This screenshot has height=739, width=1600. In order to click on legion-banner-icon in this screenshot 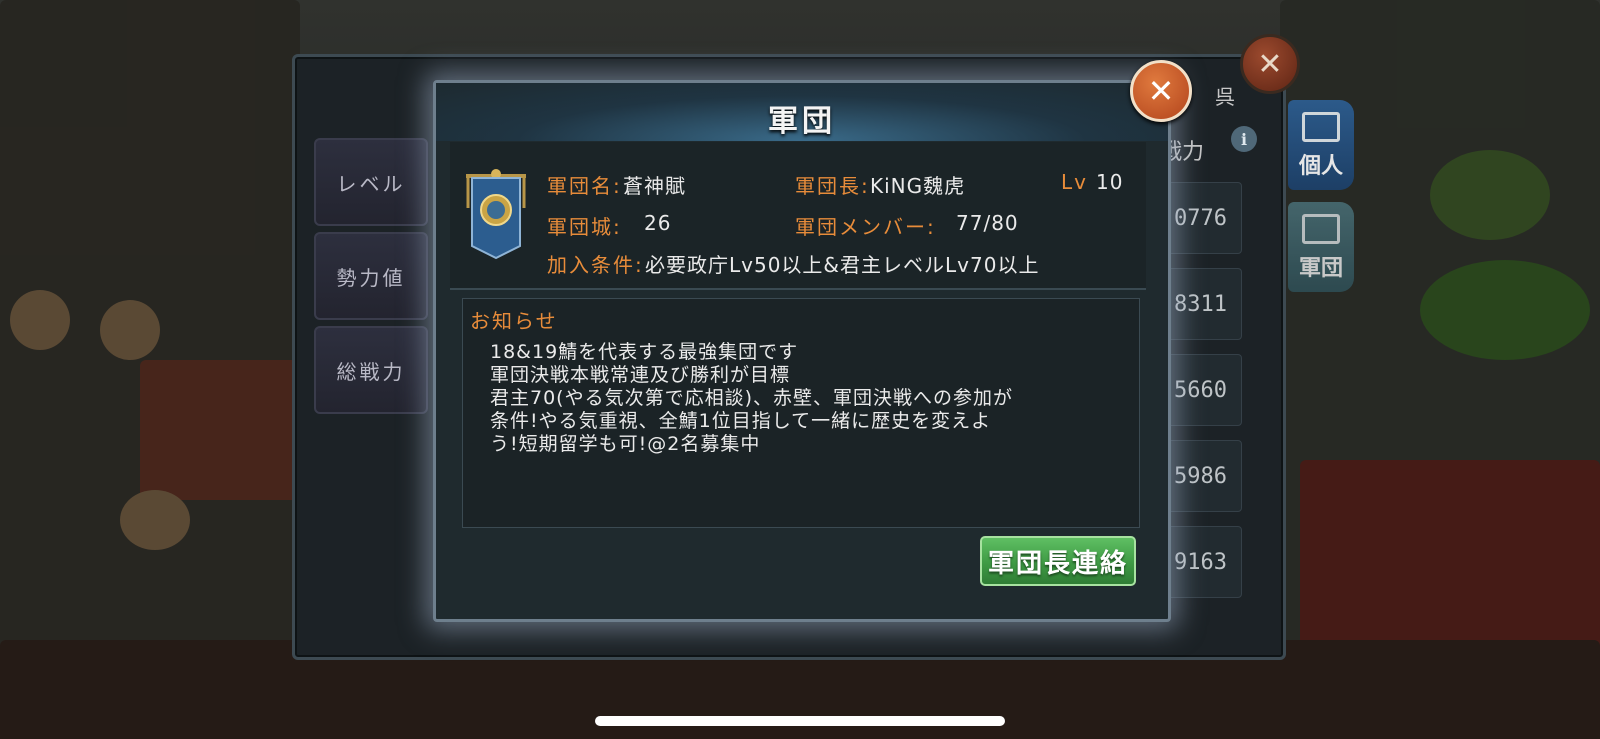, I will do `click(496, 214)`.